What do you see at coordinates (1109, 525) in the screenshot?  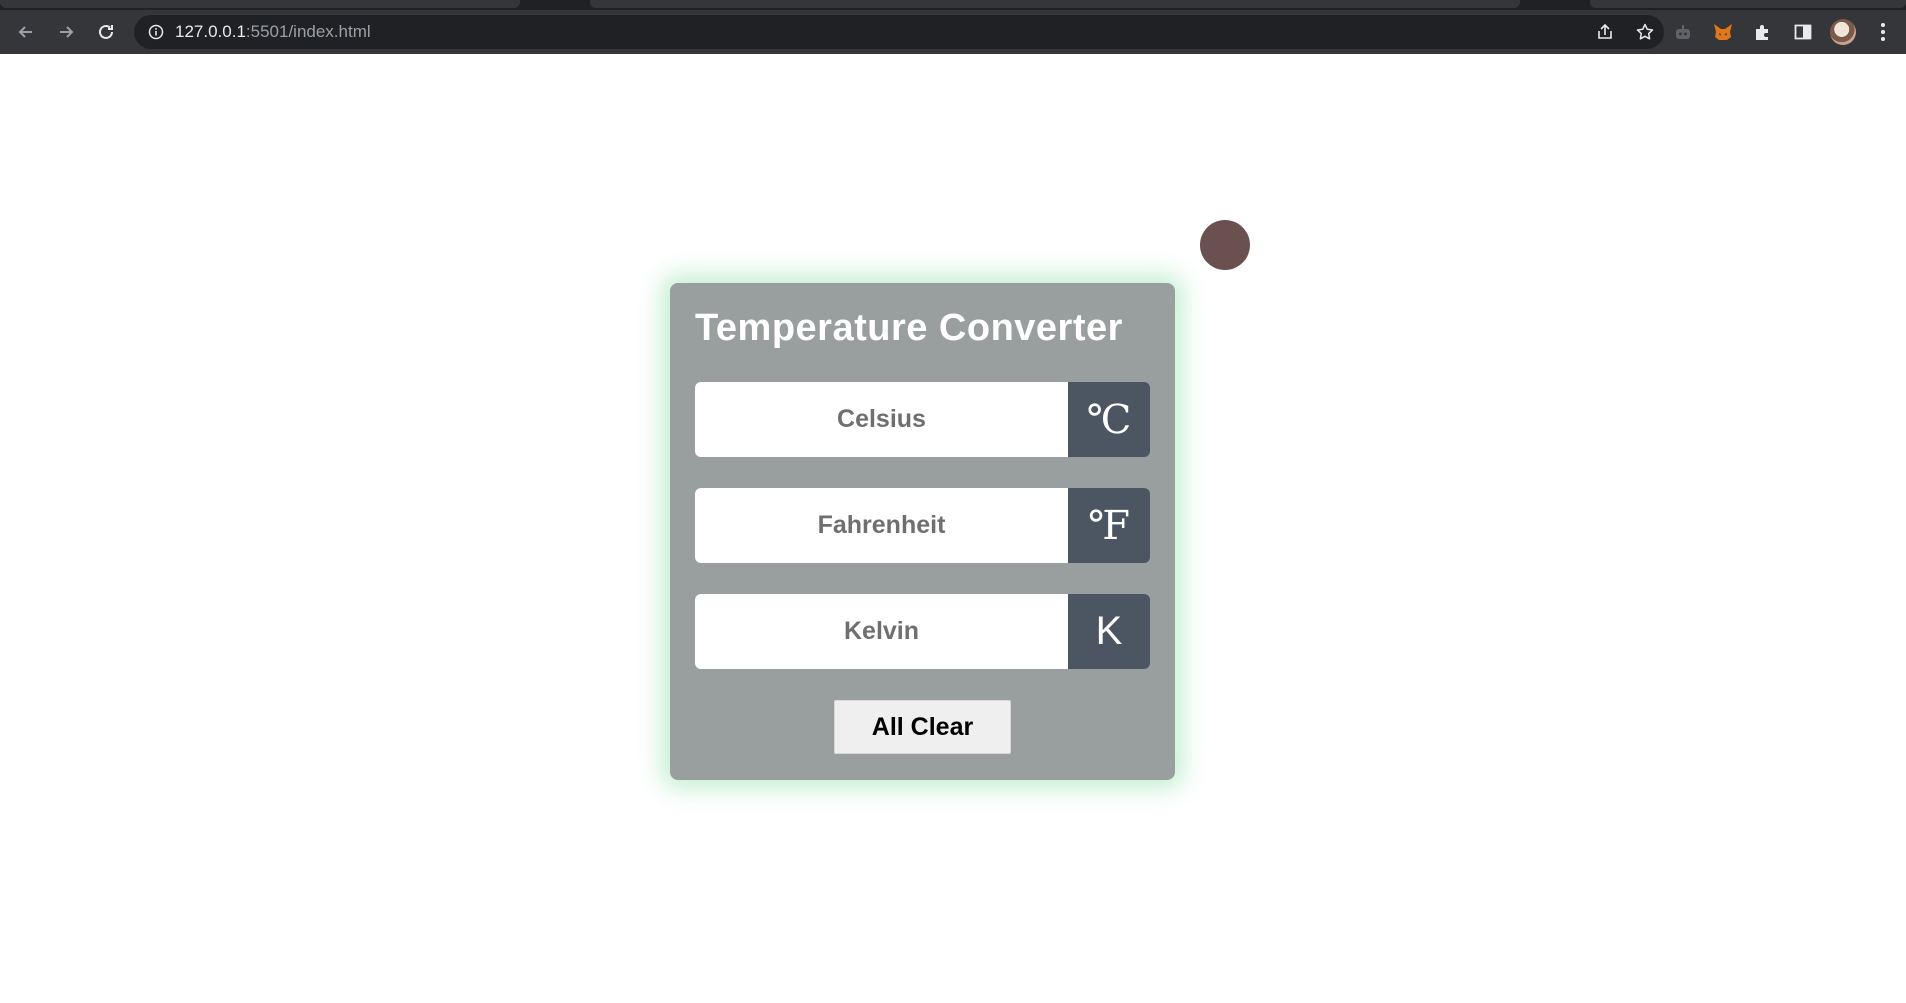 I see `fahrenheit-unit-label: ℉` at bounding box center [1109, 525].